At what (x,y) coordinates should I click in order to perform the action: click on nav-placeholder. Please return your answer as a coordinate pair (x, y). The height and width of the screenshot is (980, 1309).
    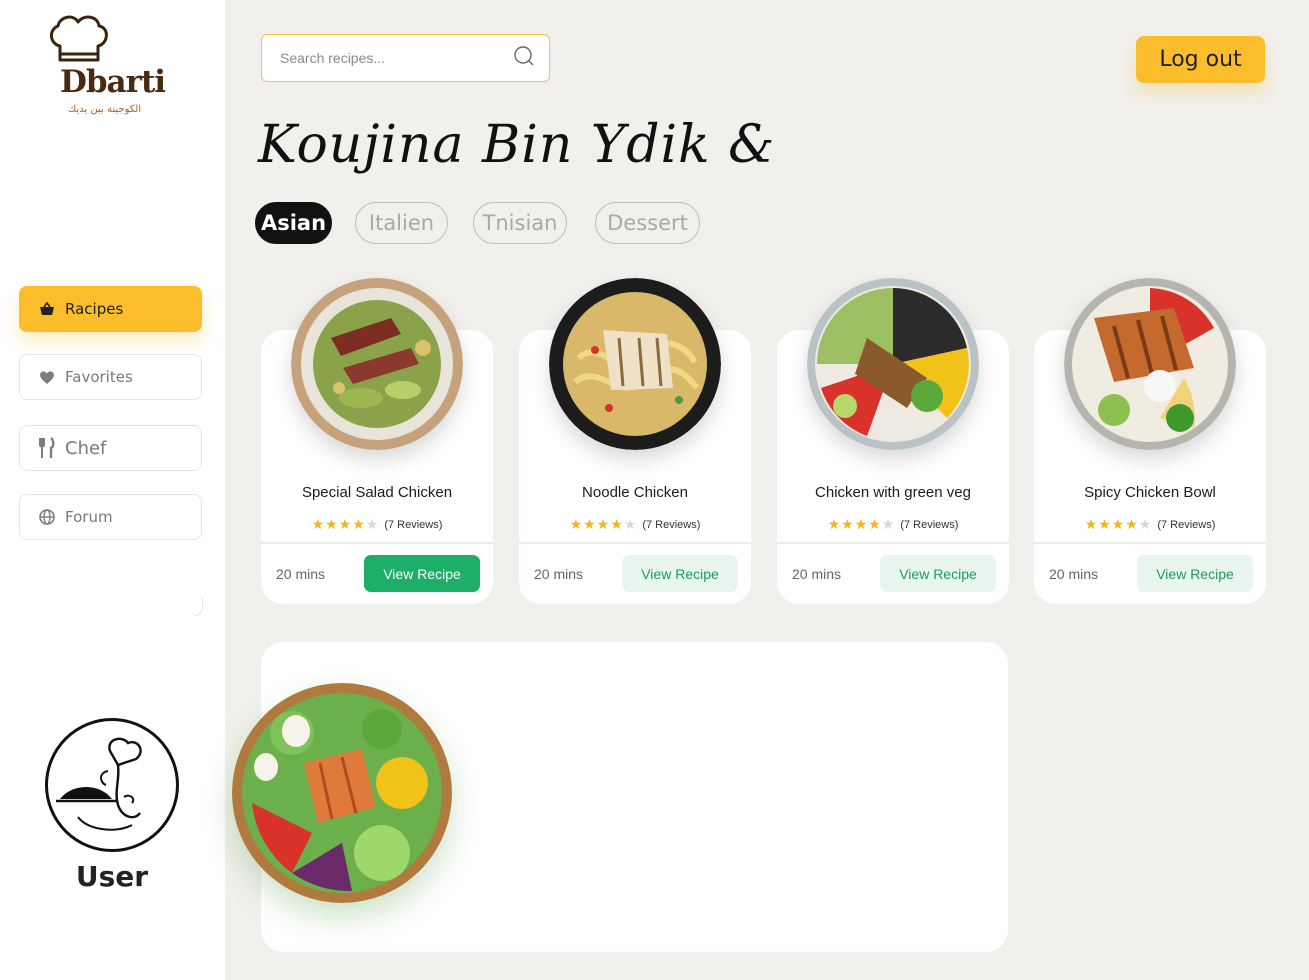
    Looking at the image, I should click on (199, 607).